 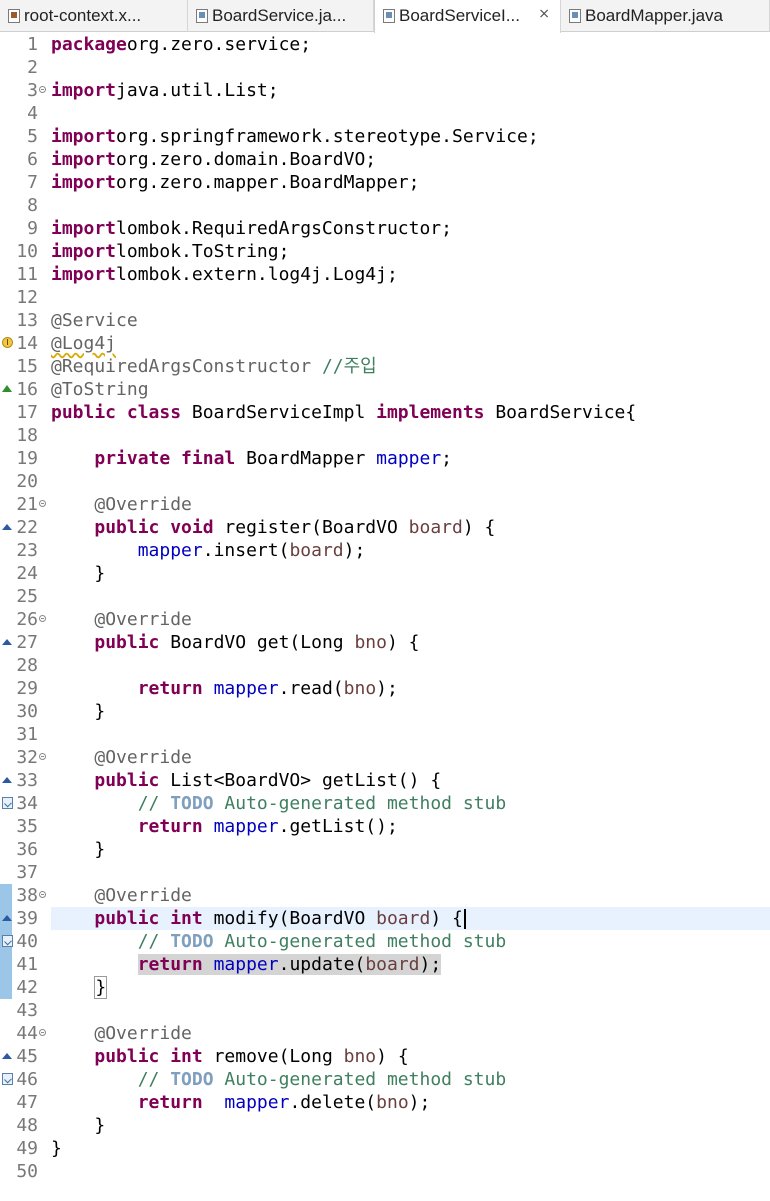 What do you see at coordinates (100, 389) in the screenshot?
I see `code-text: @ToString` at bounding box center [100, 389].